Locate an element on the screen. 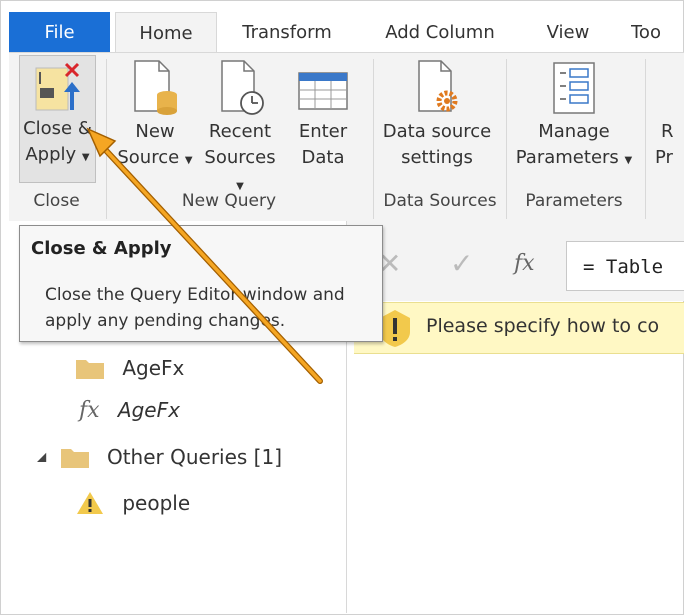 The width and height of the screenshot is (684, 615). query-item-people: people is located at coordinates (133, 502).